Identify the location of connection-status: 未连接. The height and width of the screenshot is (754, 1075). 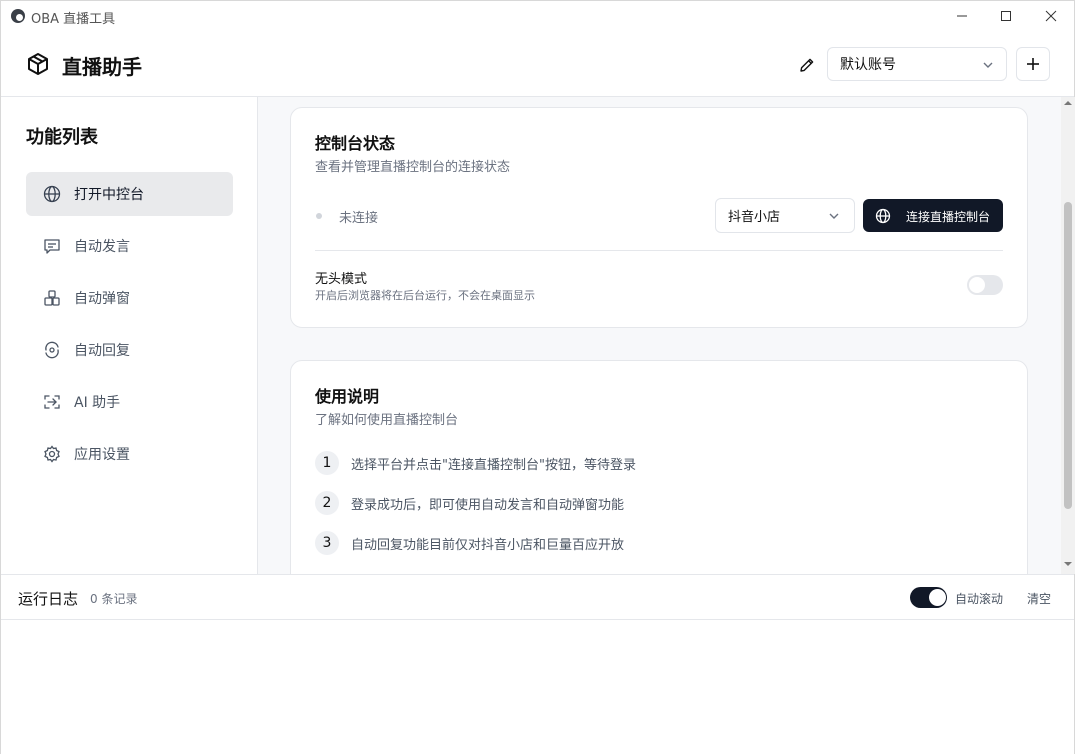
(359, 218).